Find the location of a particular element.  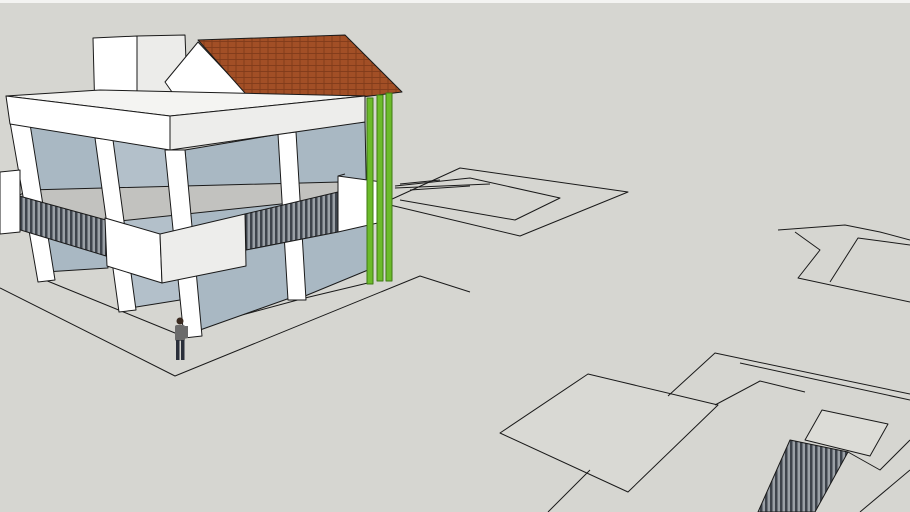

drain-pipes is located at coordinates (379, 188).